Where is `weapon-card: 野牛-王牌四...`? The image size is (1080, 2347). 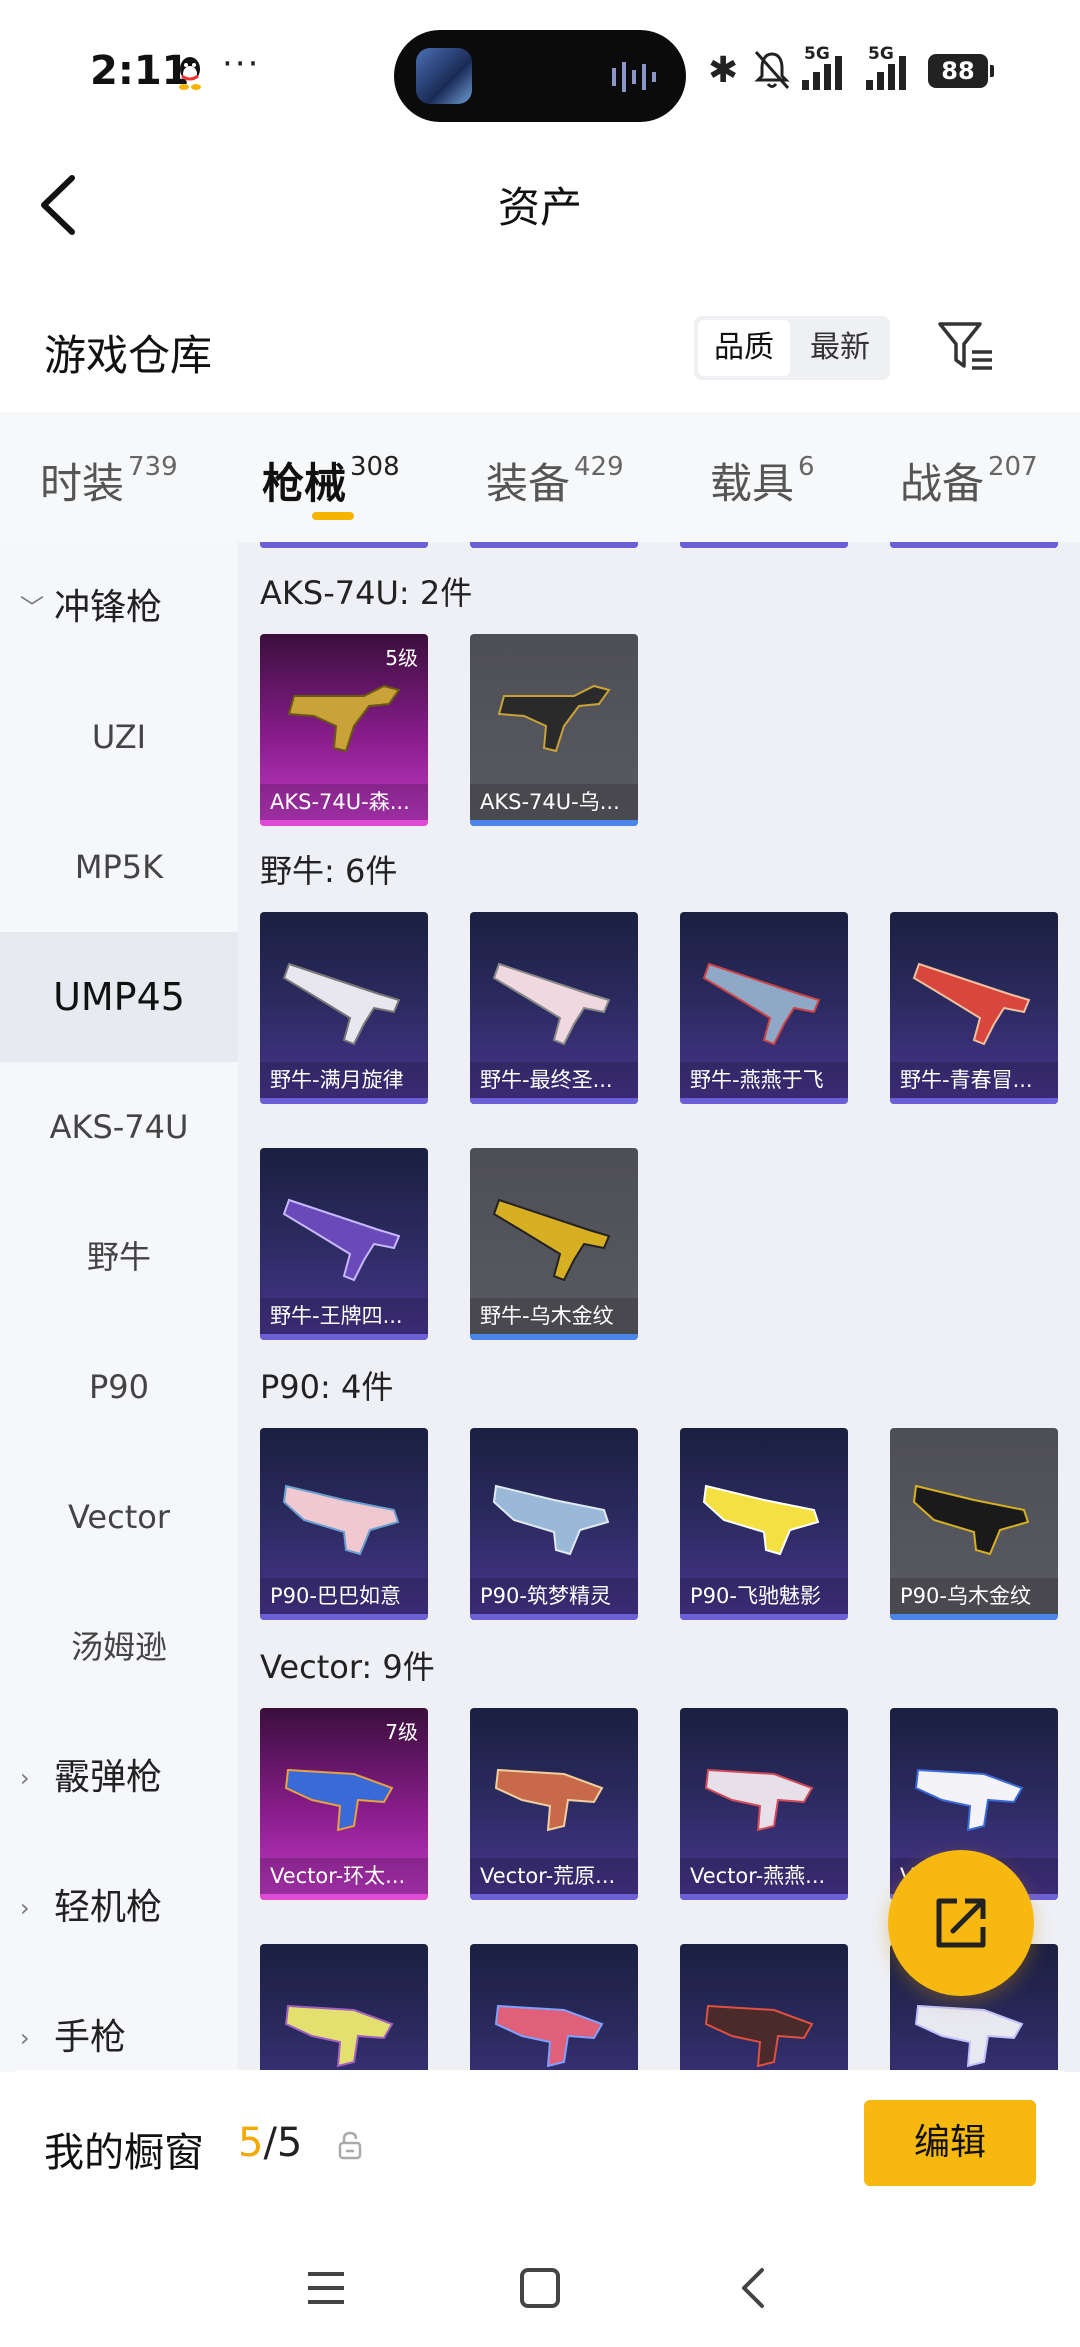 weapon-card: 野牛-王牌四... is located at coordinates (344, 1244).